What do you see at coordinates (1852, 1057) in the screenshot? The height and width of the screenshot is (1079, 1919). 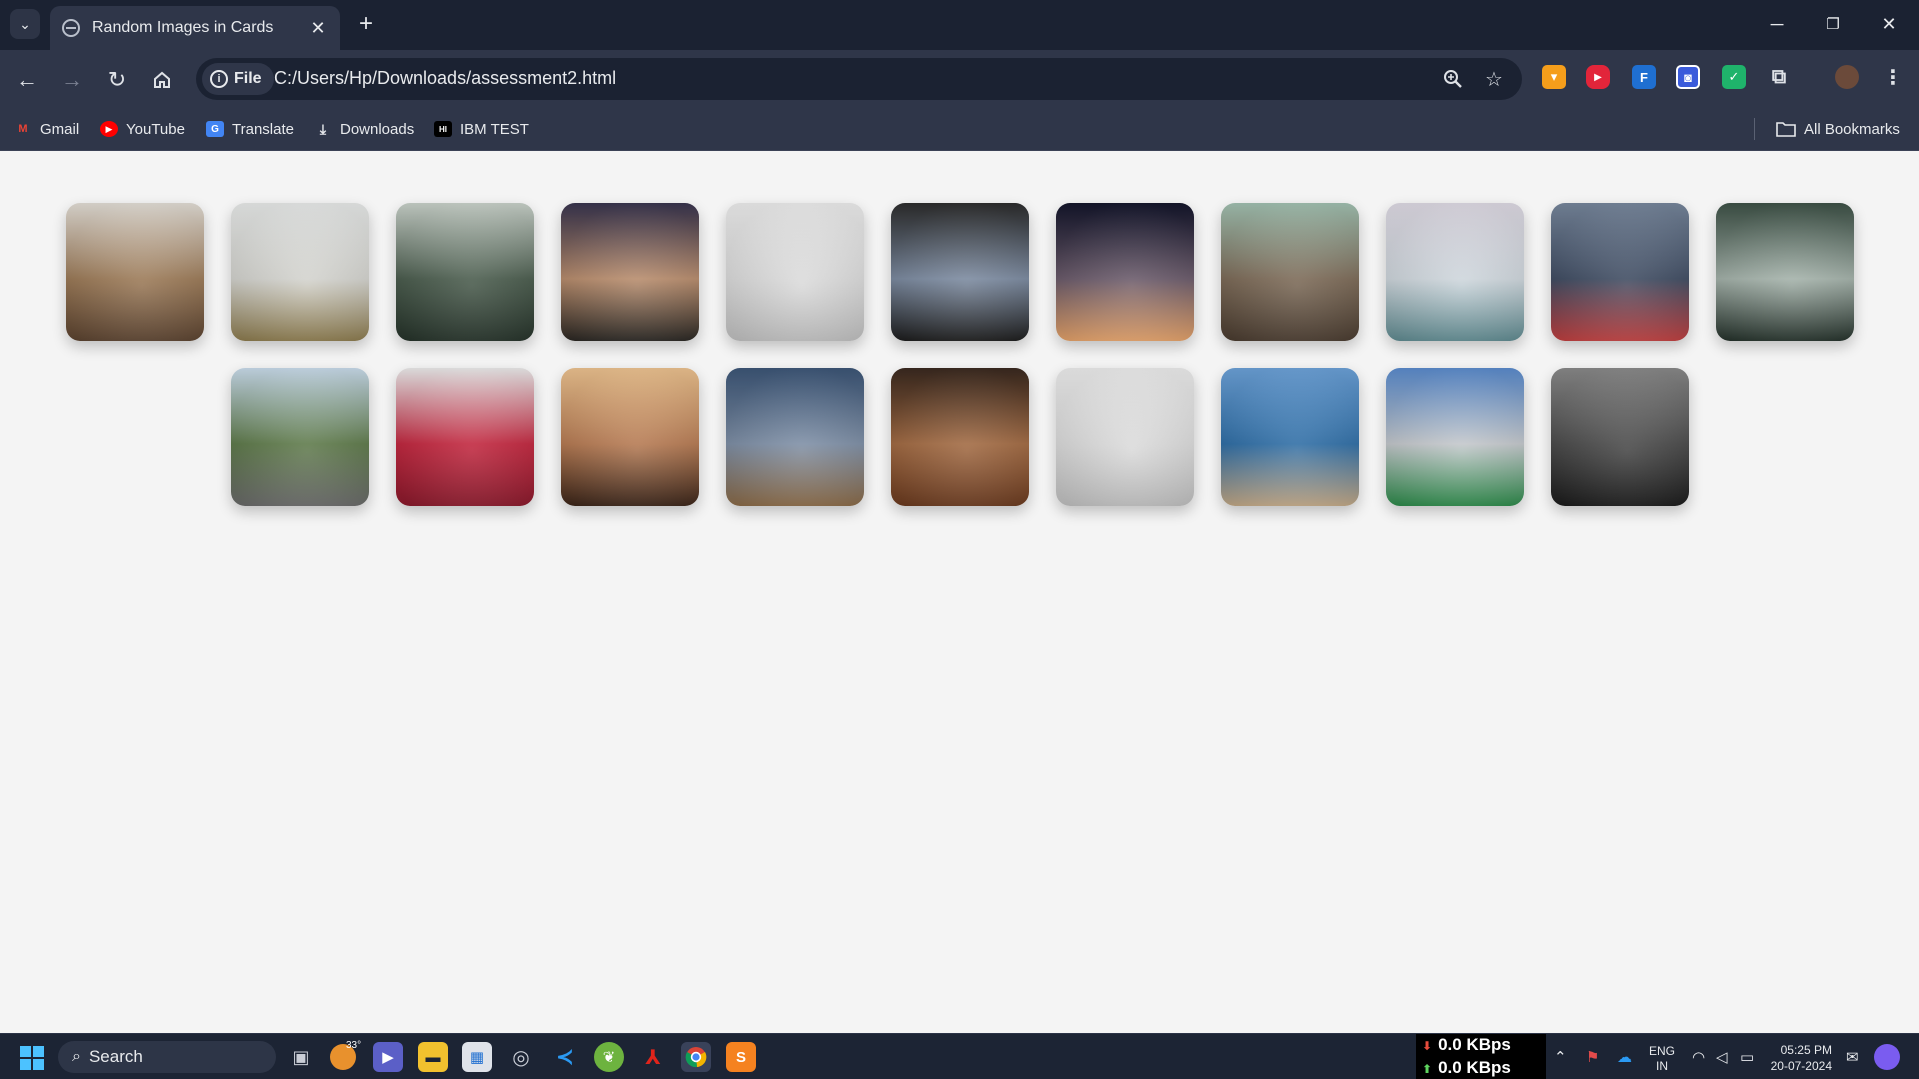 I see `notification-bell-icon: ✉` at bounding box center [1852, 1057].